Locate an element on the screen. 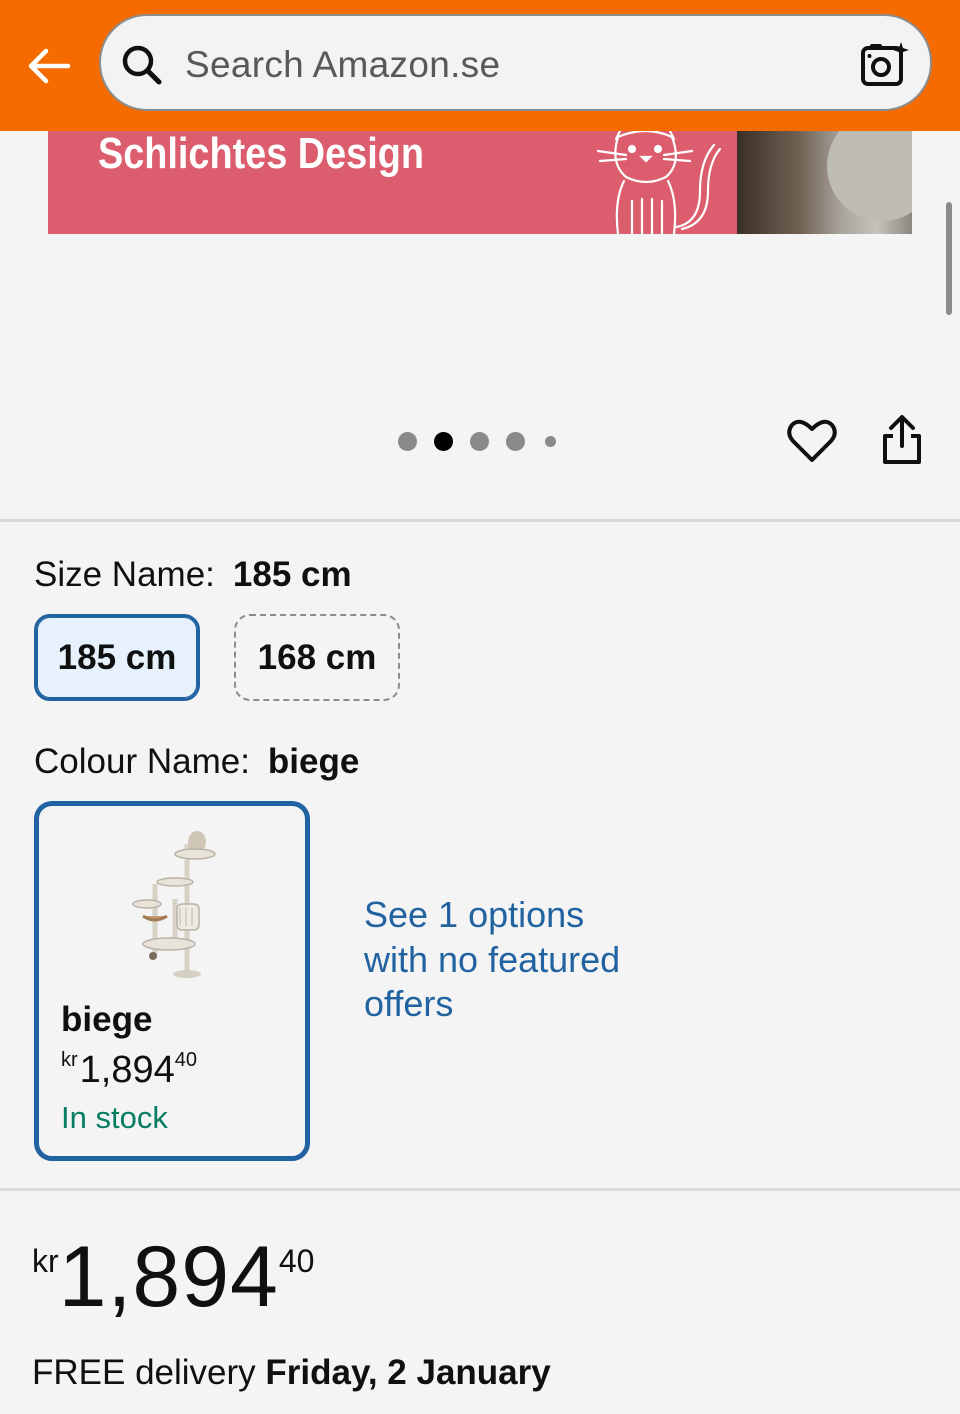 The image size is (960, 1414). camera-sparkle-icon is located at coordinates (885, 64).